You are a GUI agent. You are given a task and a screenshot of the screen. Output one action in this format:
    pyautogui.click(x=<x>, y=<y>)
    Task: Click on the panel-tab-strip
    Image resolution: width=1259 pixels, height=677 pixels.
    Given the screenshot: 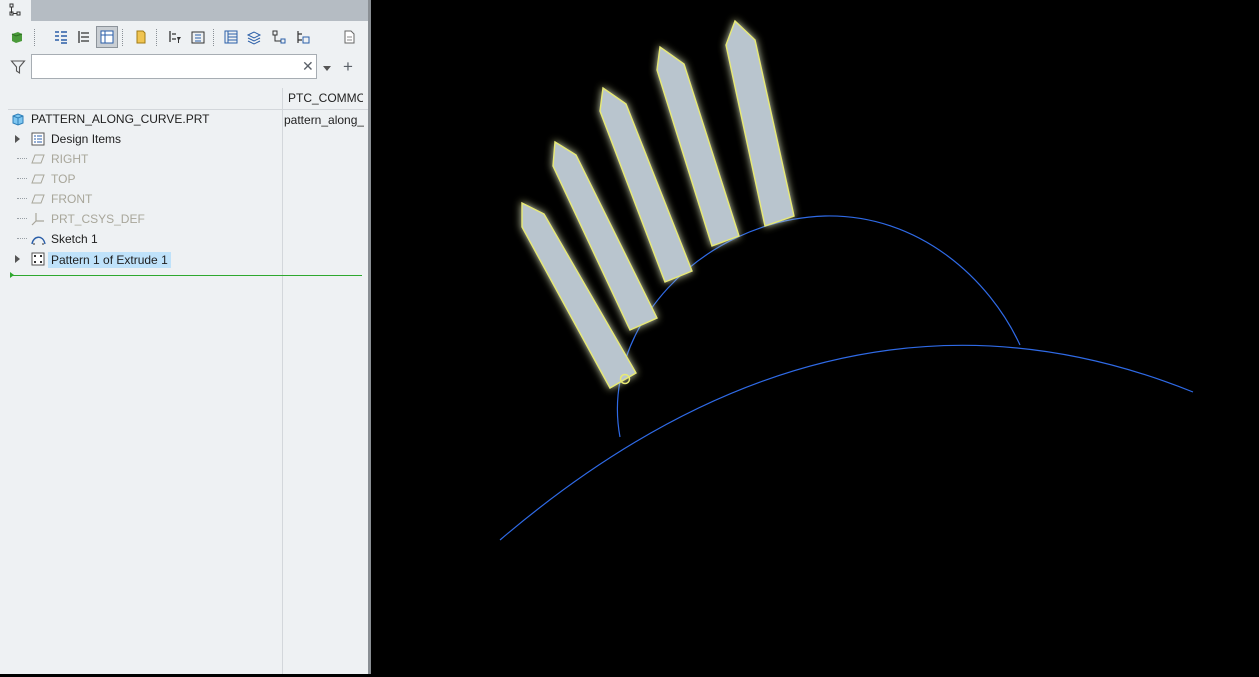 What is the action you would take?
    pyautogui.click(x=184, y=10)
    